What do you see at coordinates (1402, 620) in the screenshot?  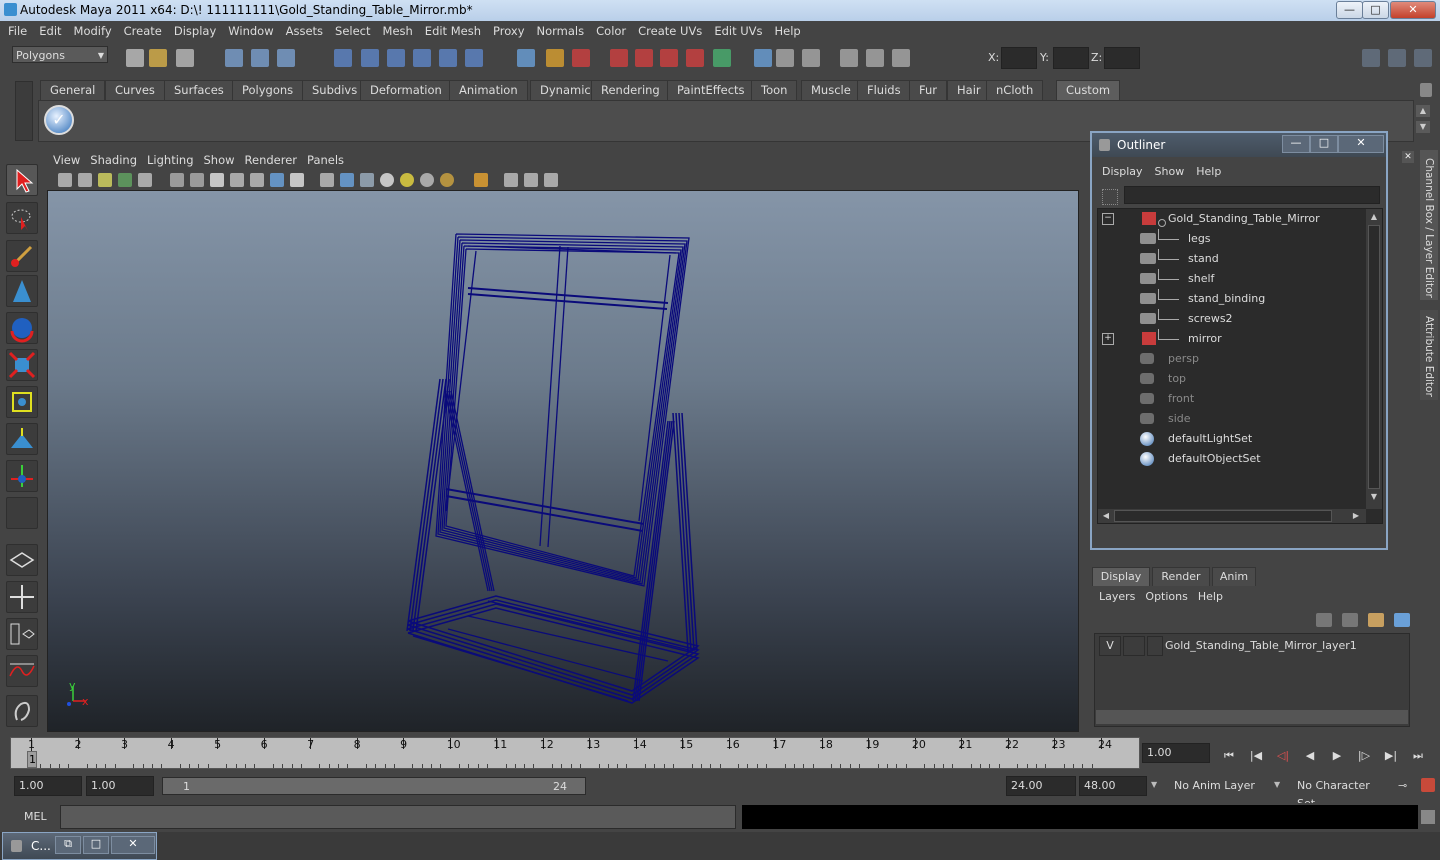 I see `new-layer-from-selection-icon` at bounding box center [1402, 620].